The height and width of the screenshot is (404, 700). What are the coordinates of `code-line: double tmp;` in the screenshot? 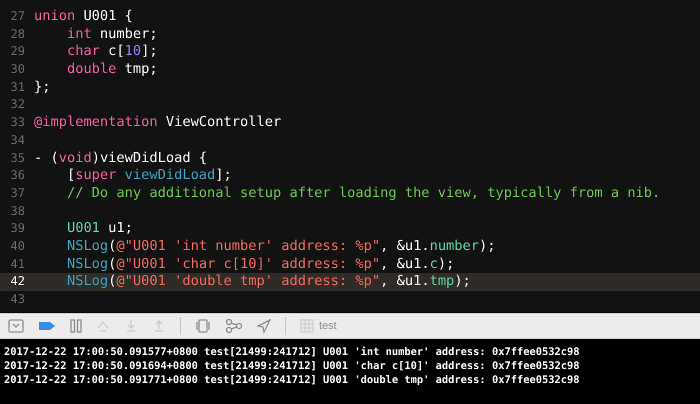 It's located at (112, 70).